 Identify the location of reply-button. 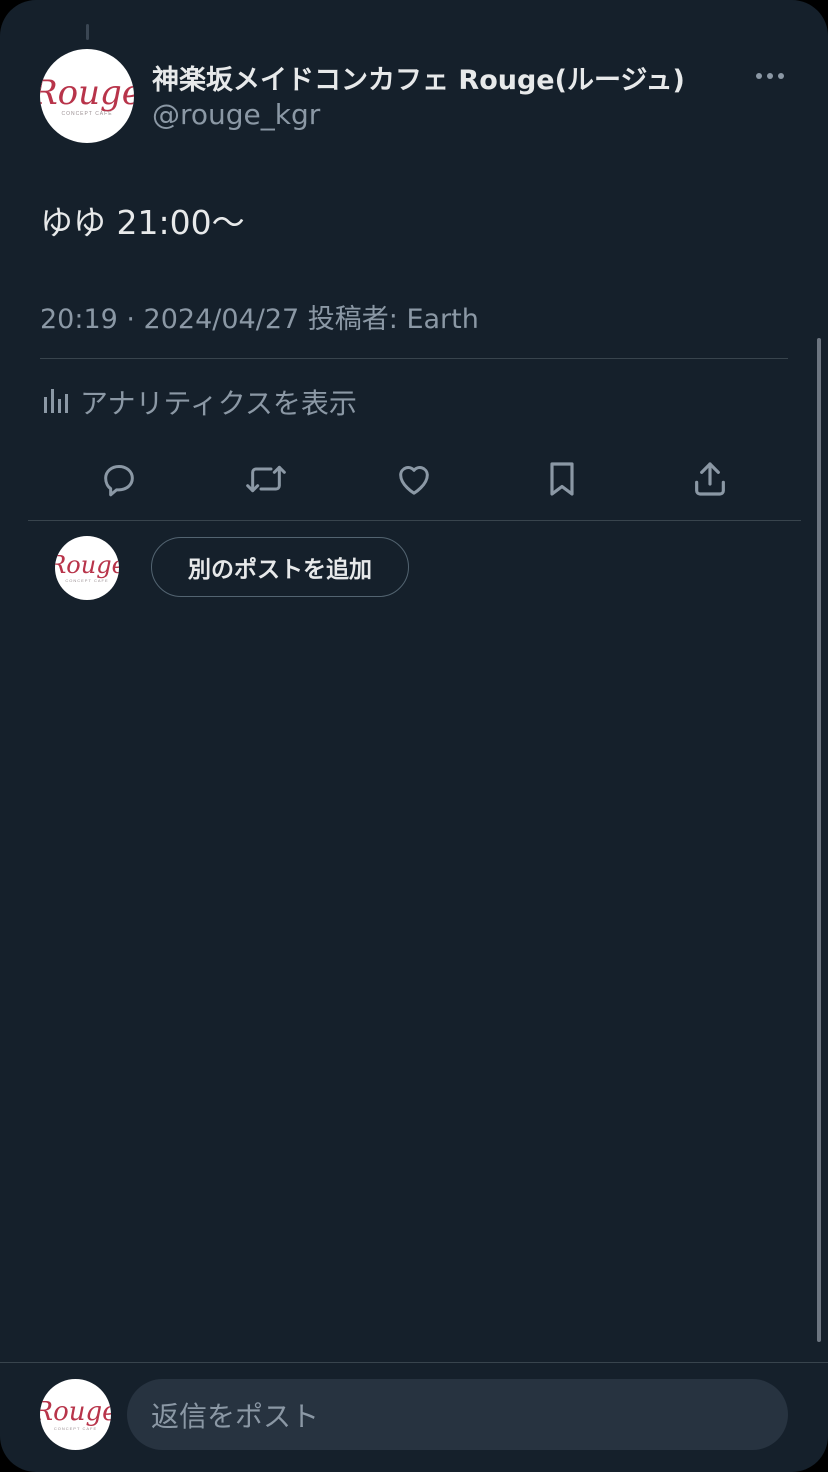
(119, 479).